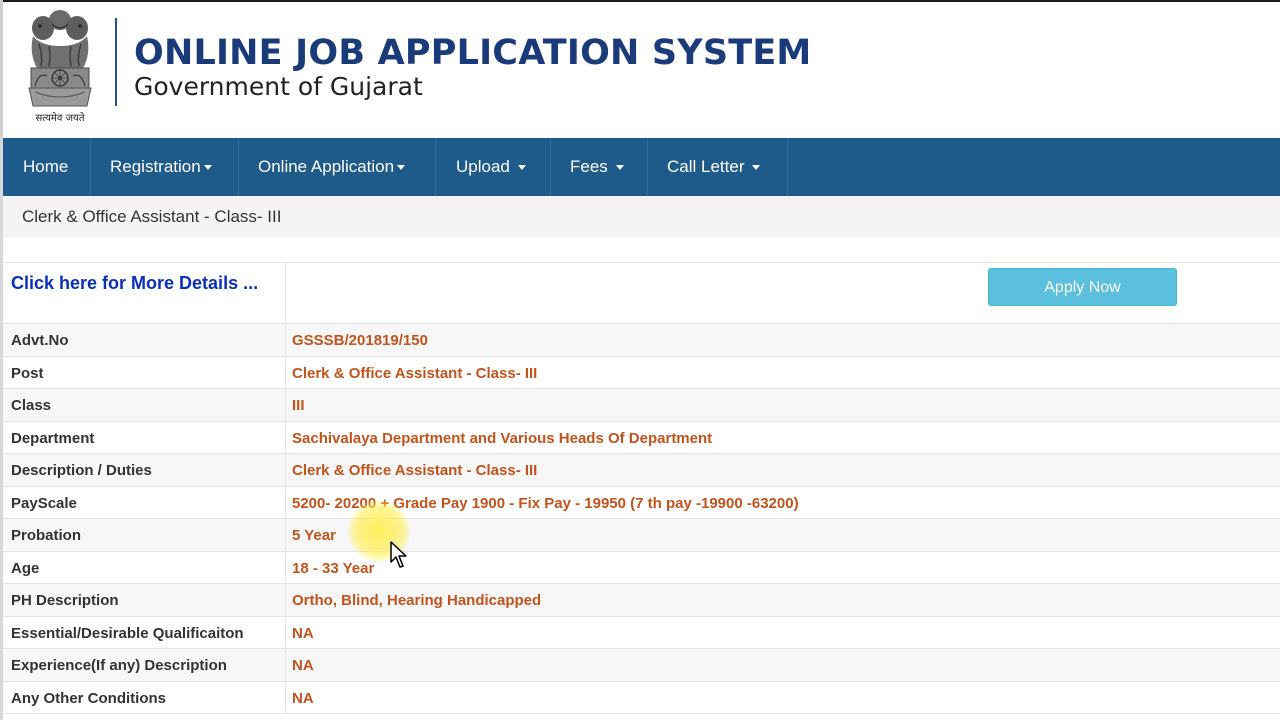  What do you see at coordinates (44, 503) in the screenshot?
I see `row-label: PayScale` at bounding box center [44, 503].